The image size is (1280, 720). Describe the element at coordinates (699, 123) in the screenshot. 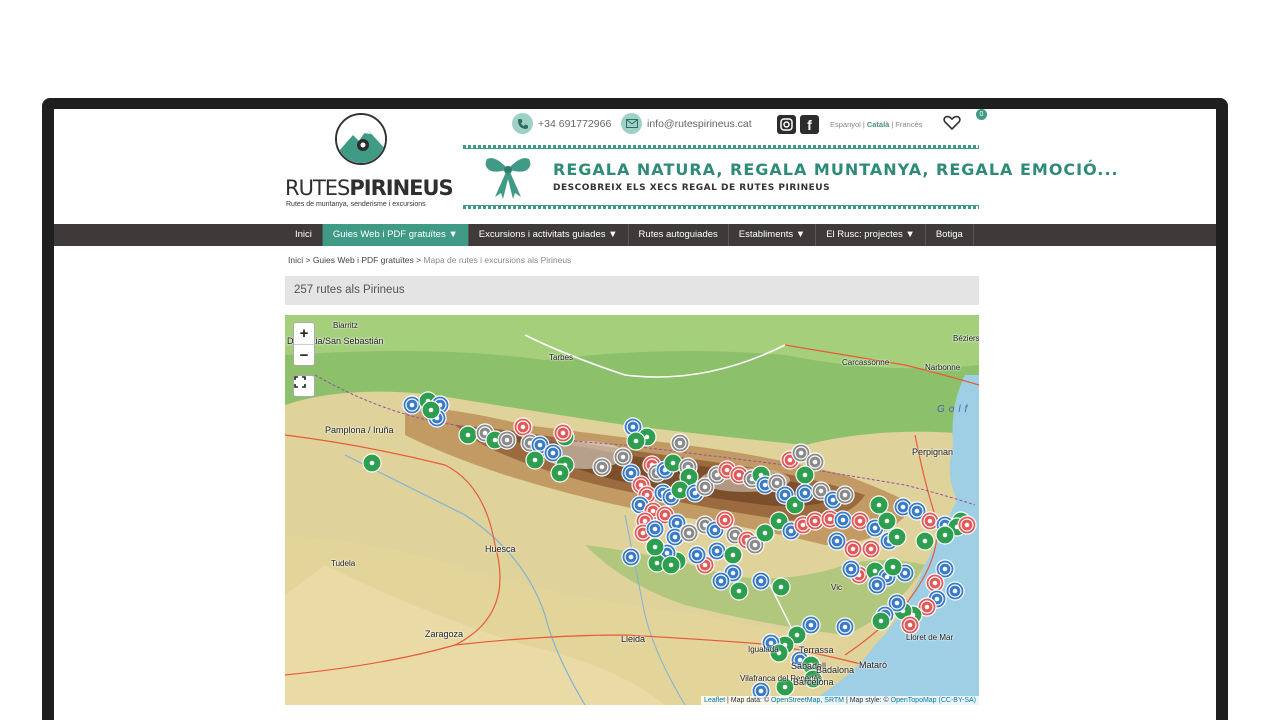

I see `email-address: info@rutespirineus.cat` at that location.